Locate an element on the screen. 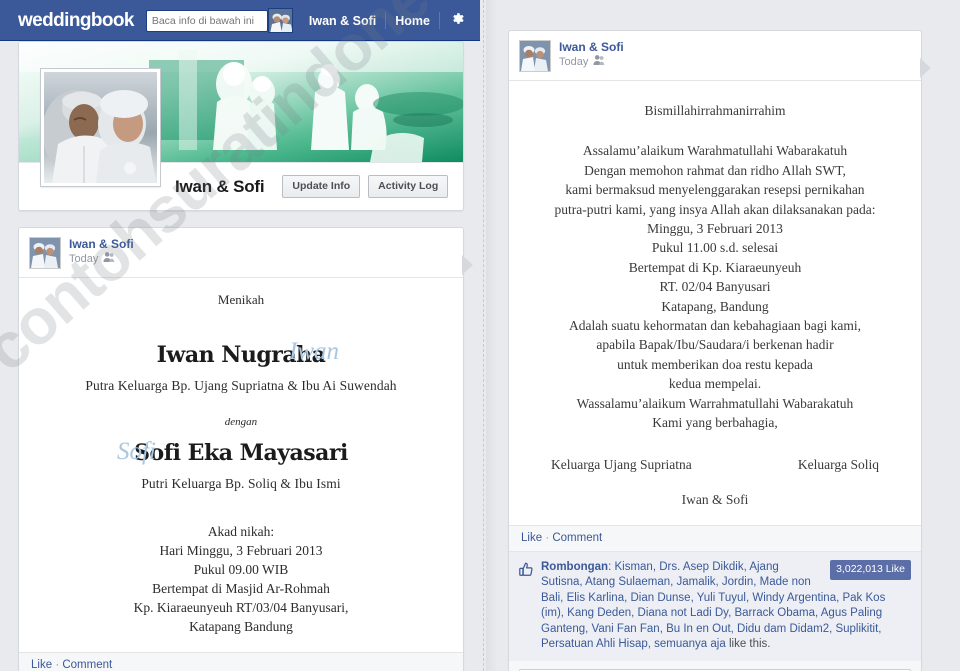  conjunction-dengan: dengan is located at coordinates (241, 422).